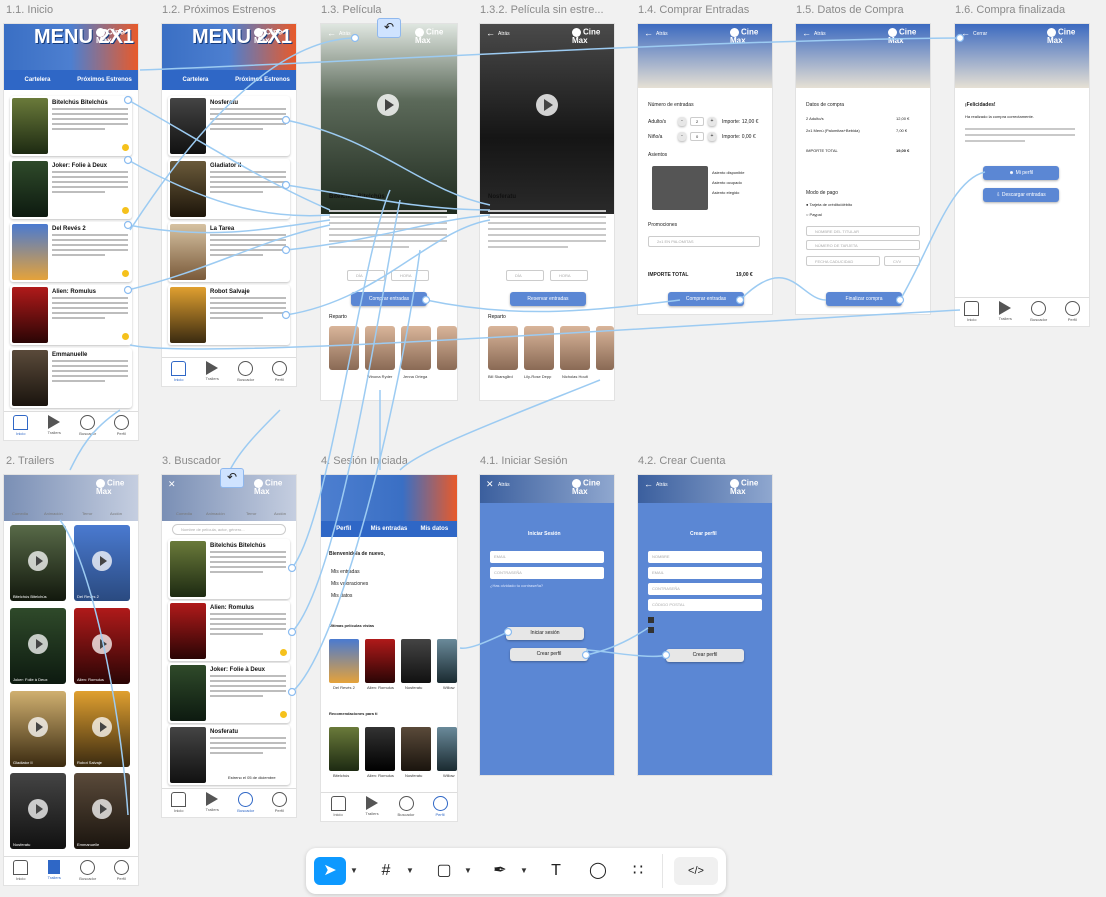  Describe the element at coordinates (386, 871) in the screenshot. I see `frame-tool-icon: #` at that location.